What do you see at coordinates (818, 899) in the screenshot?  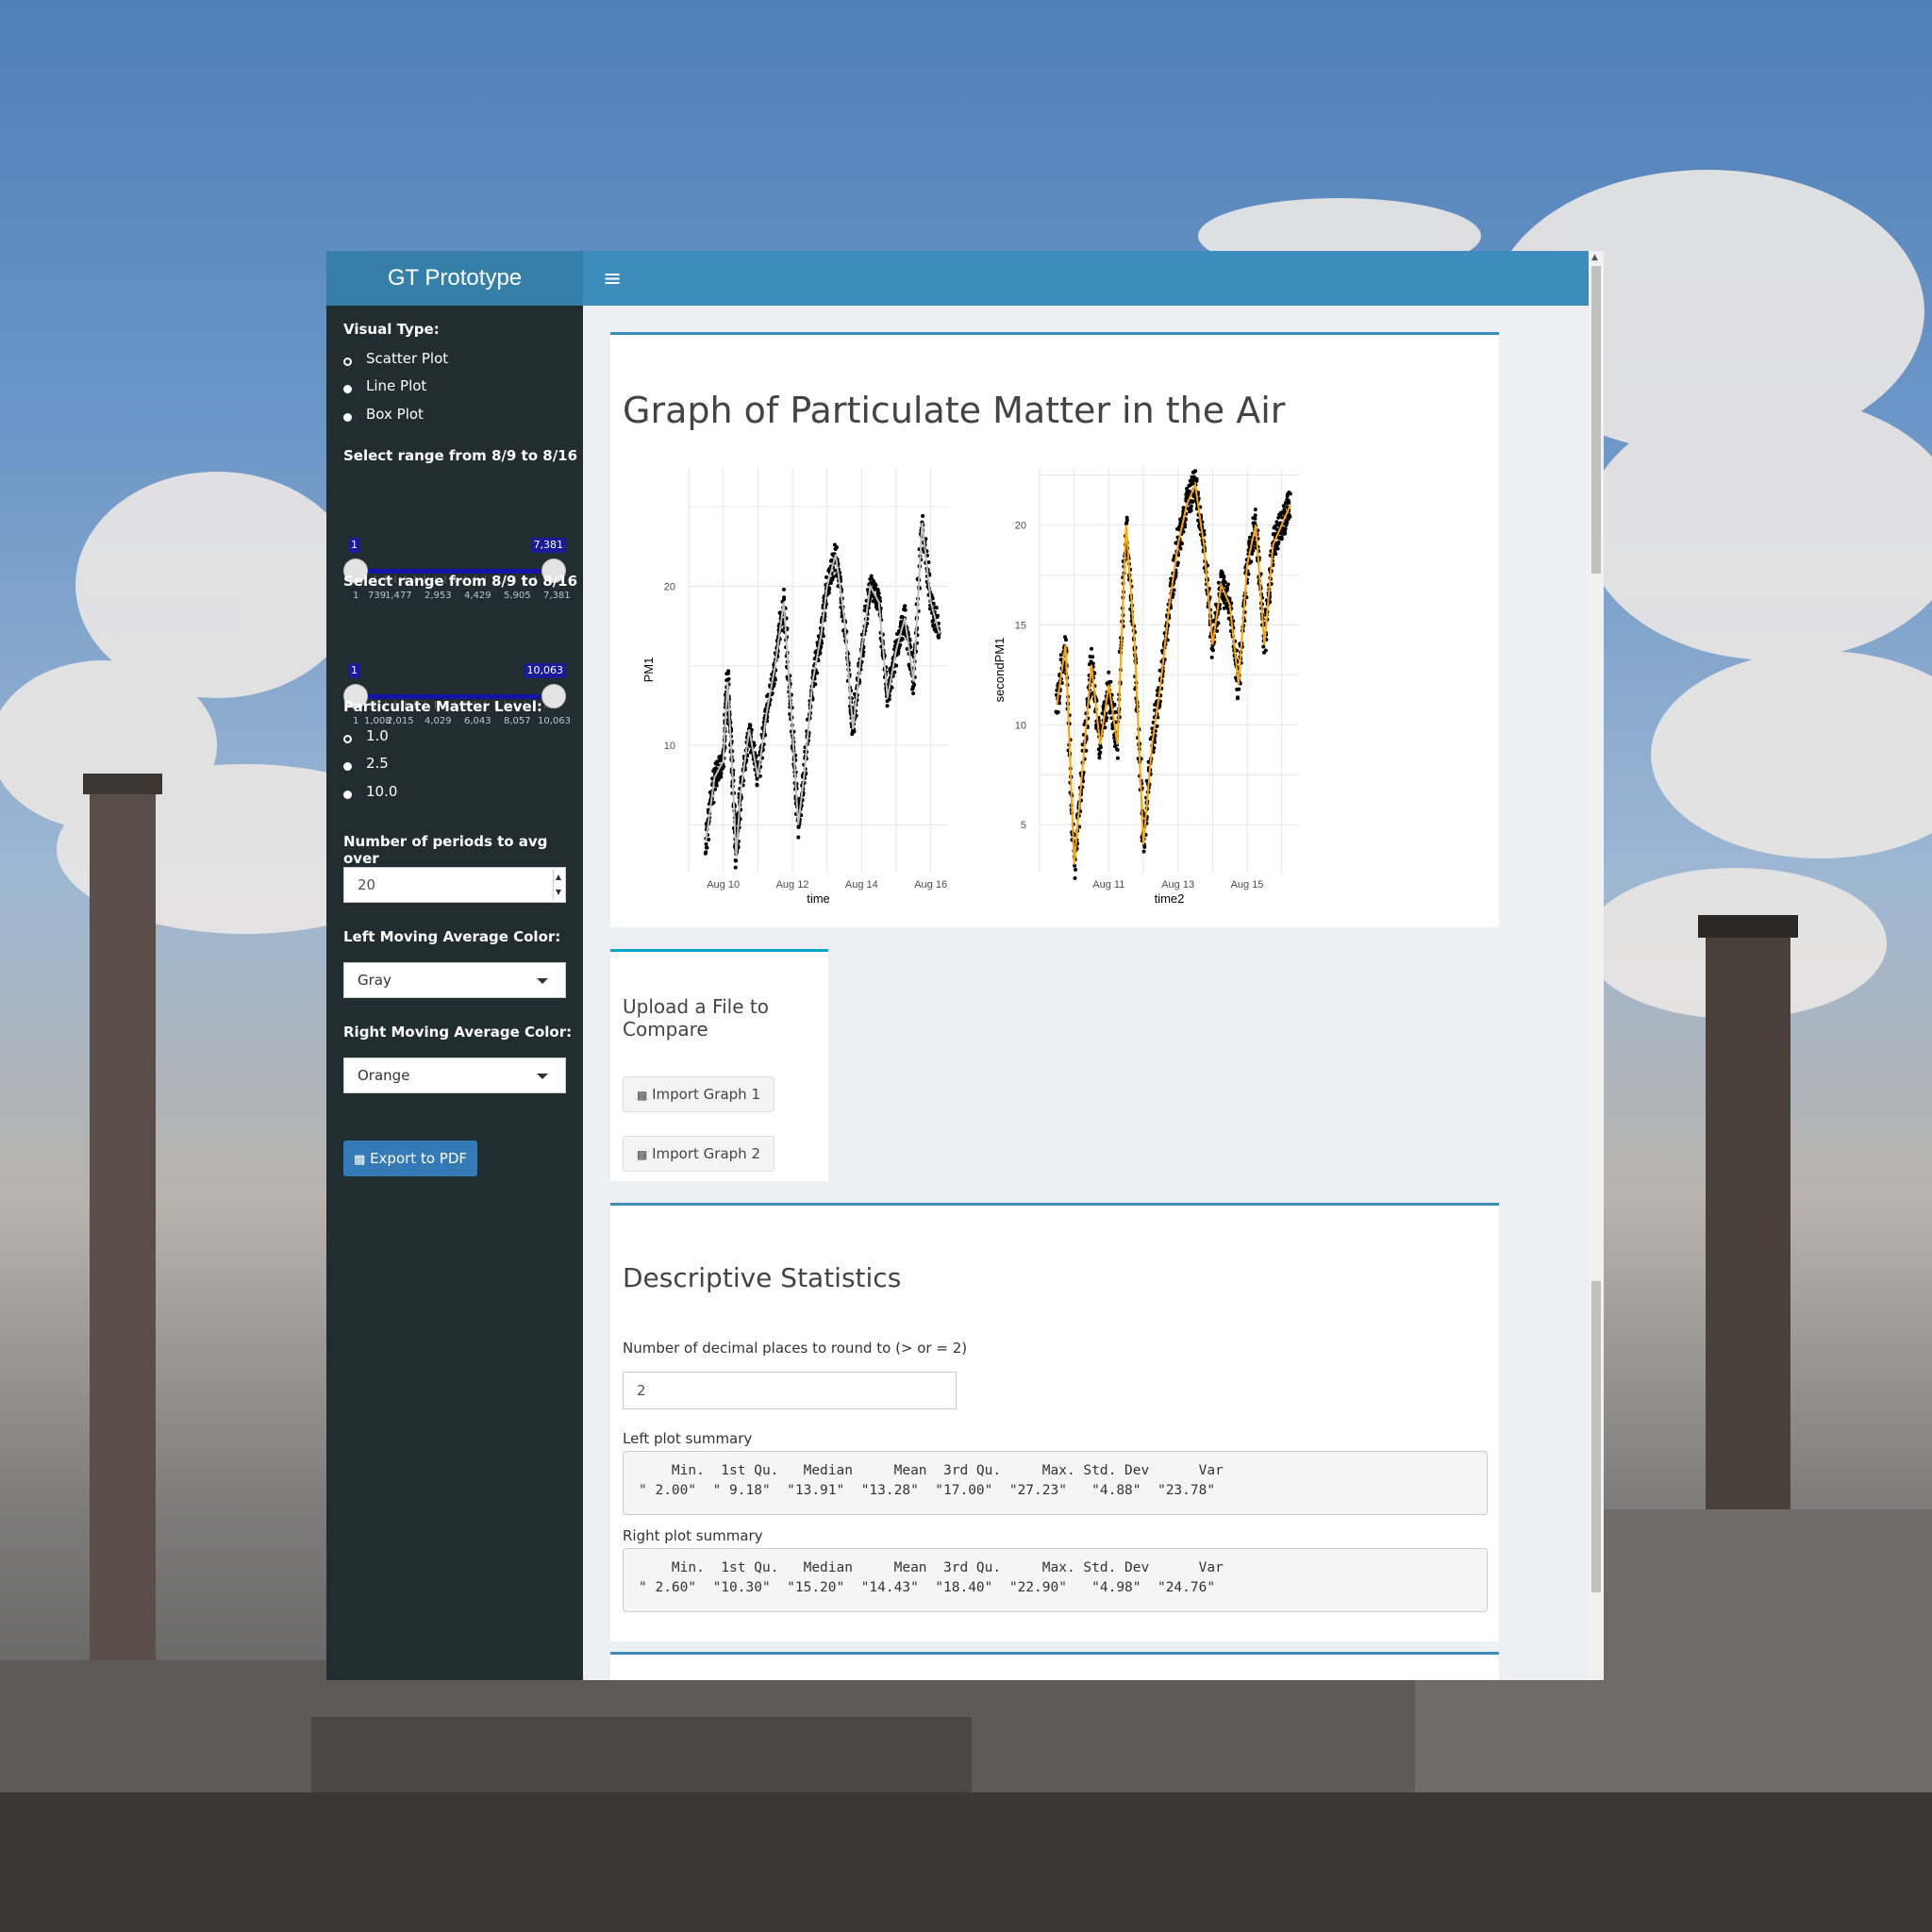 I see `x-axis-label: time` at bounding box center [818, 899].